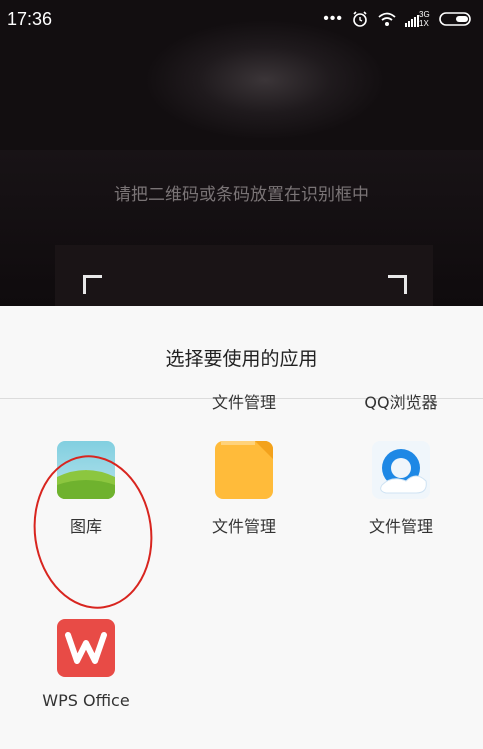  What do you see at coordinates (243, 402) in the screenshot?
I see `app-header-file-manager: 文件管理` at bounding box center [243, 402].